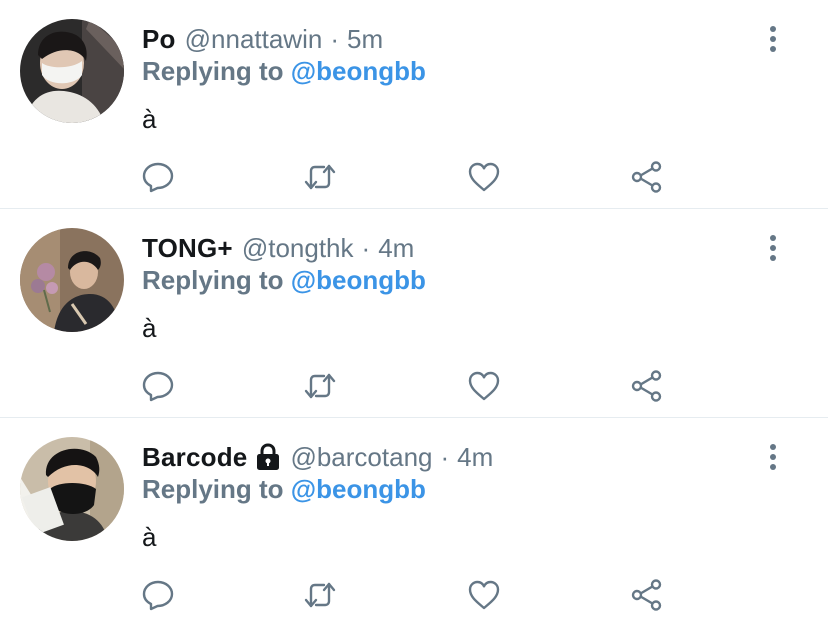 The width and height of the screenshot is (828, 626). Describe the element at coordinates (254, 39) in the screenshot. I see `user-handle: @nnattawin` at that location.